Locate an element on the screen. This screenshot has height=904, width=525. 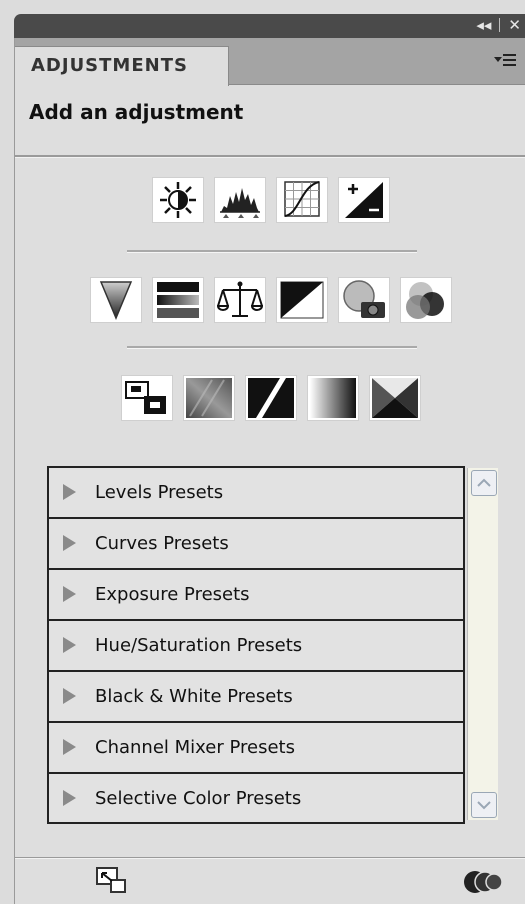
photo-filter-icon is located at coordinates (363, 300).